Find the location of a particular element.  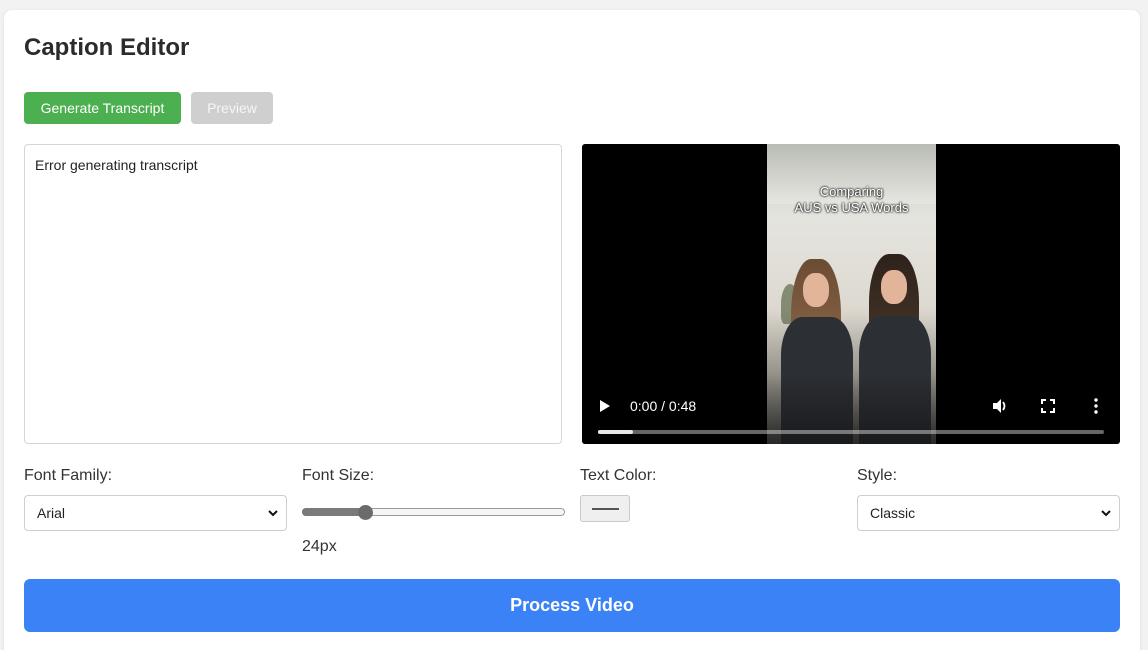

video-caption: Comparing AUS vs USA Words is located at coordinates (851, 200).